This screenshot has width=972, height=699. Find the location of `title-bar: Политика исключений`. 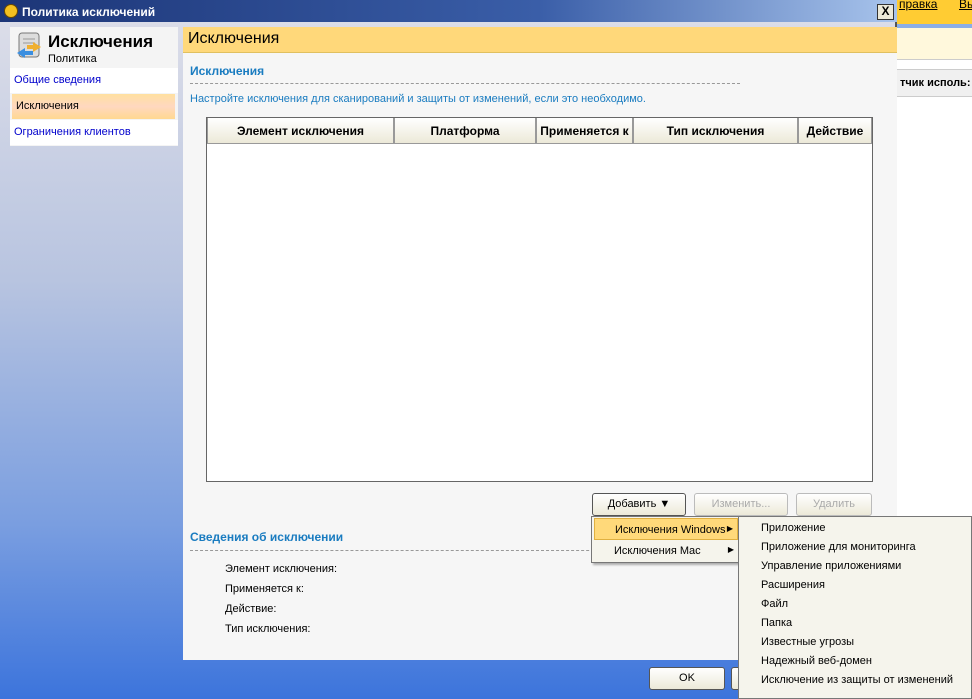

title-bar: Политика исключений is located at coordinates (448, 11).